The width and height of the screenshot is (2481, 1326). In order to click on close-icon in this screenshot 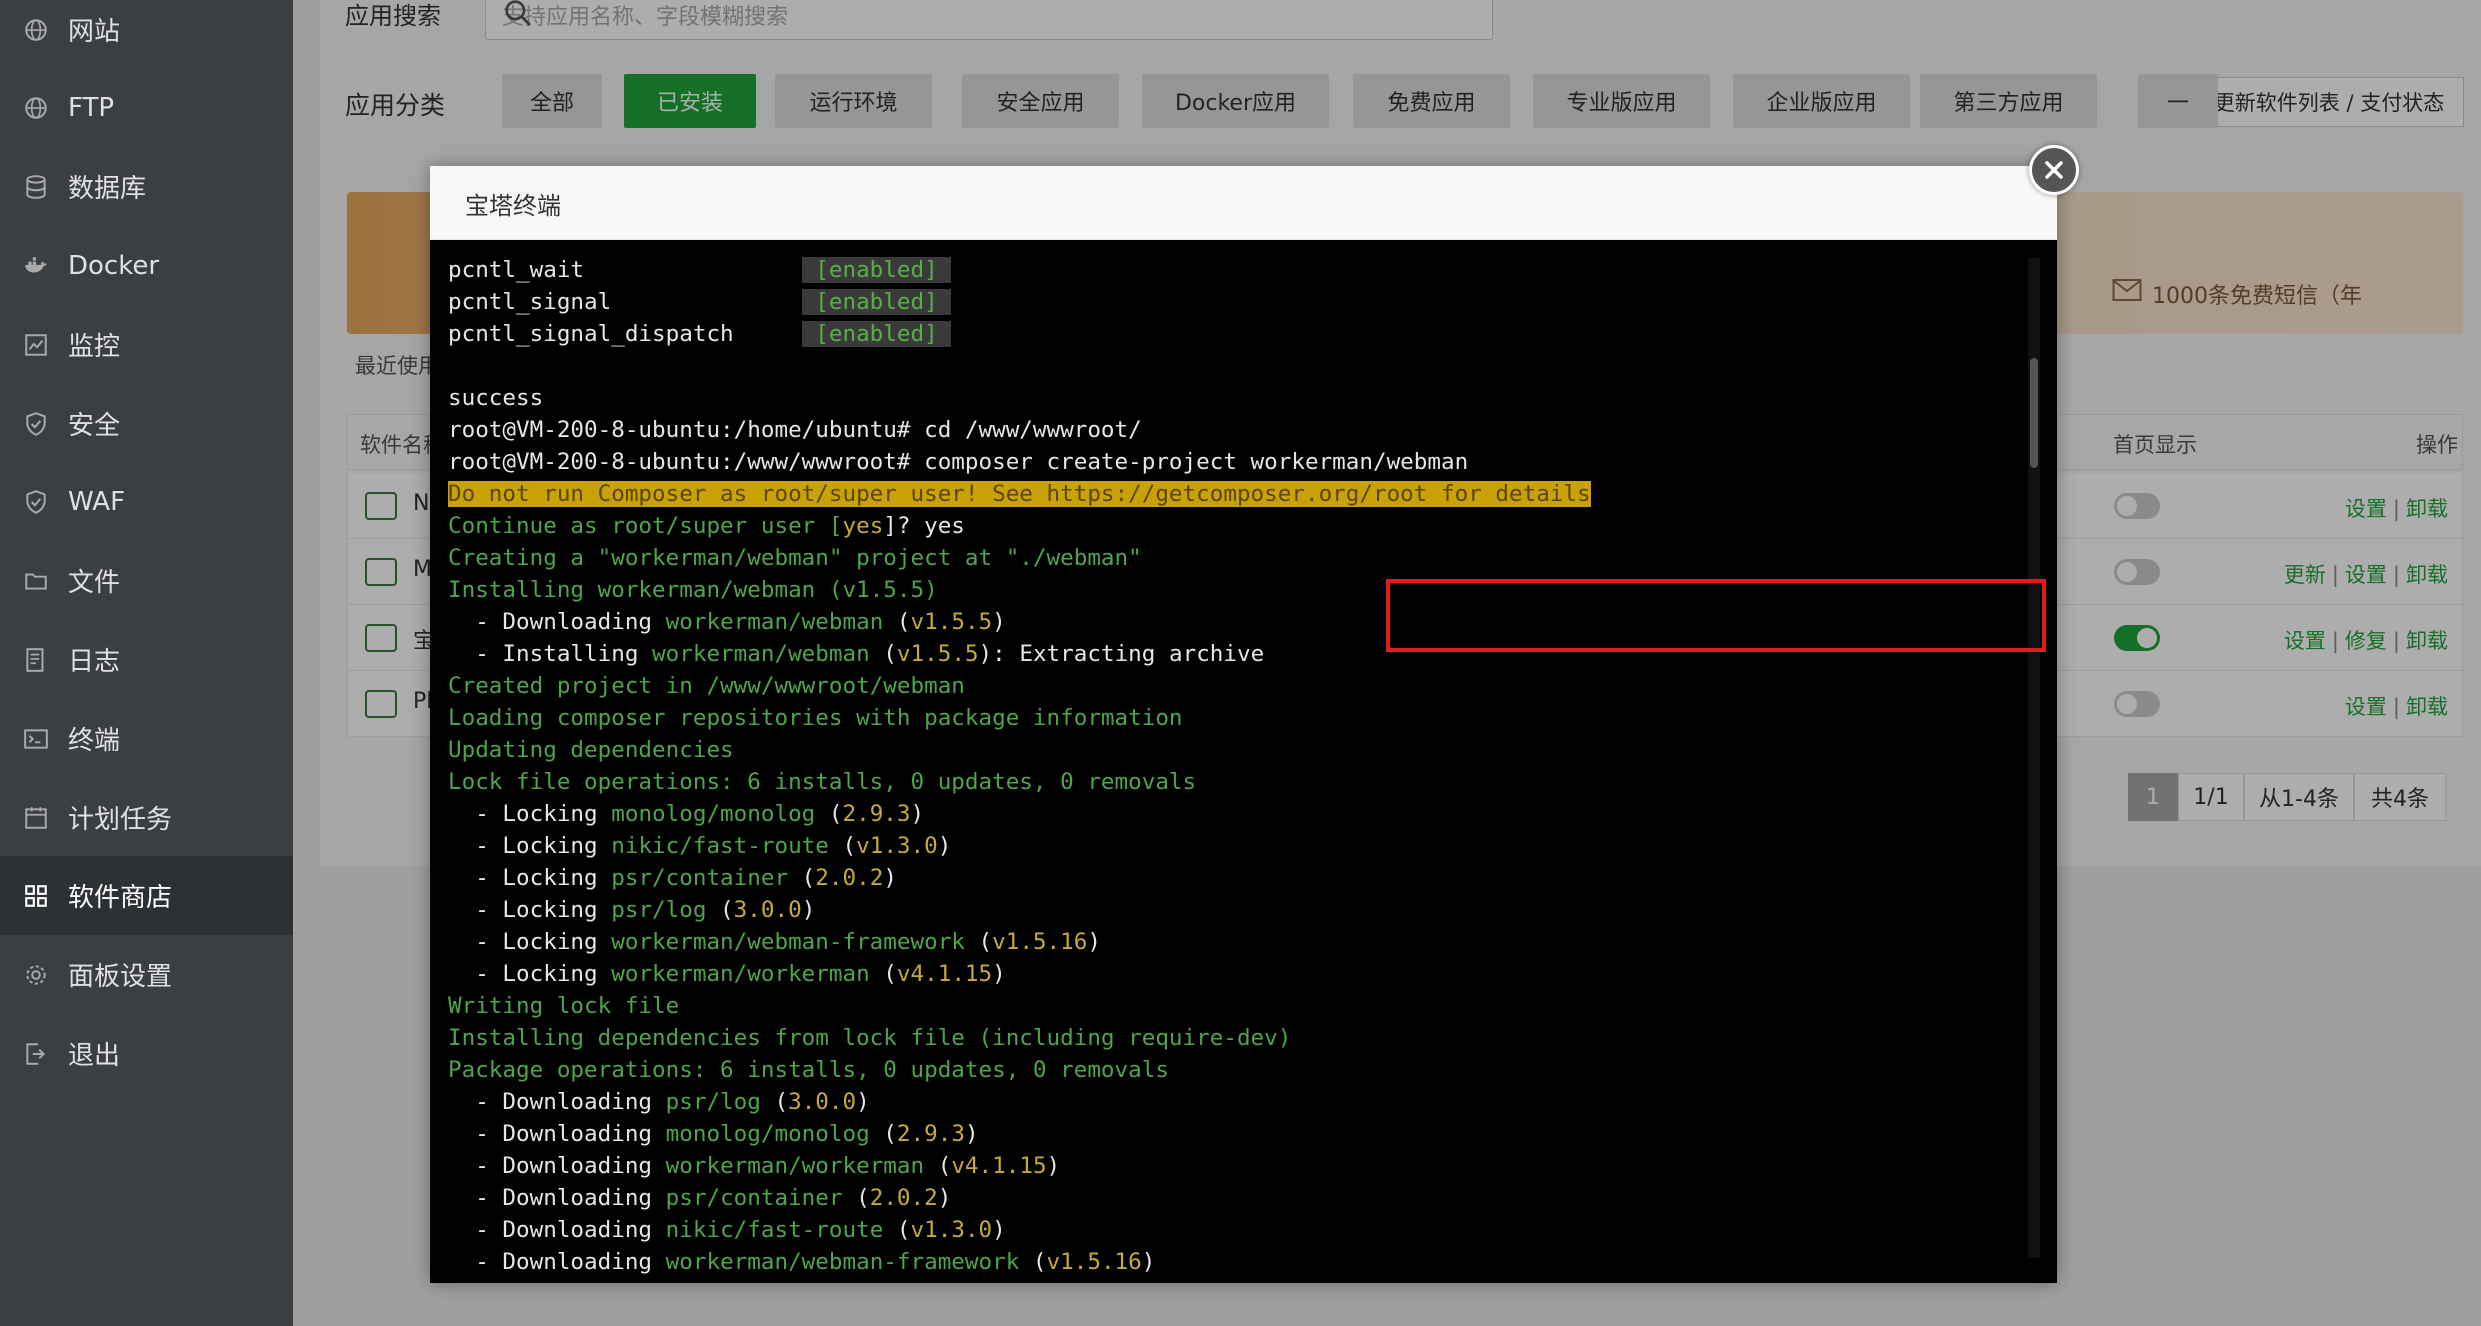, I will do `click(2054, 170)`.